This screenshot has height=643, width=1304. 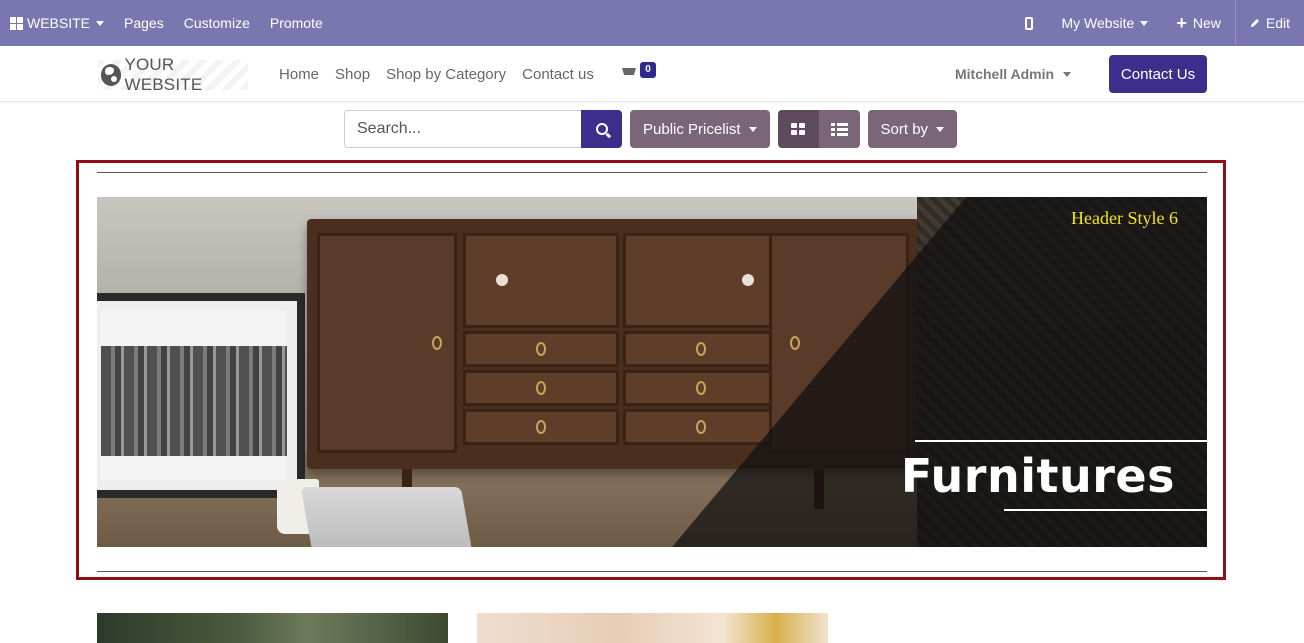 I want to click on list-view-icon, so click(x=839, y=129).